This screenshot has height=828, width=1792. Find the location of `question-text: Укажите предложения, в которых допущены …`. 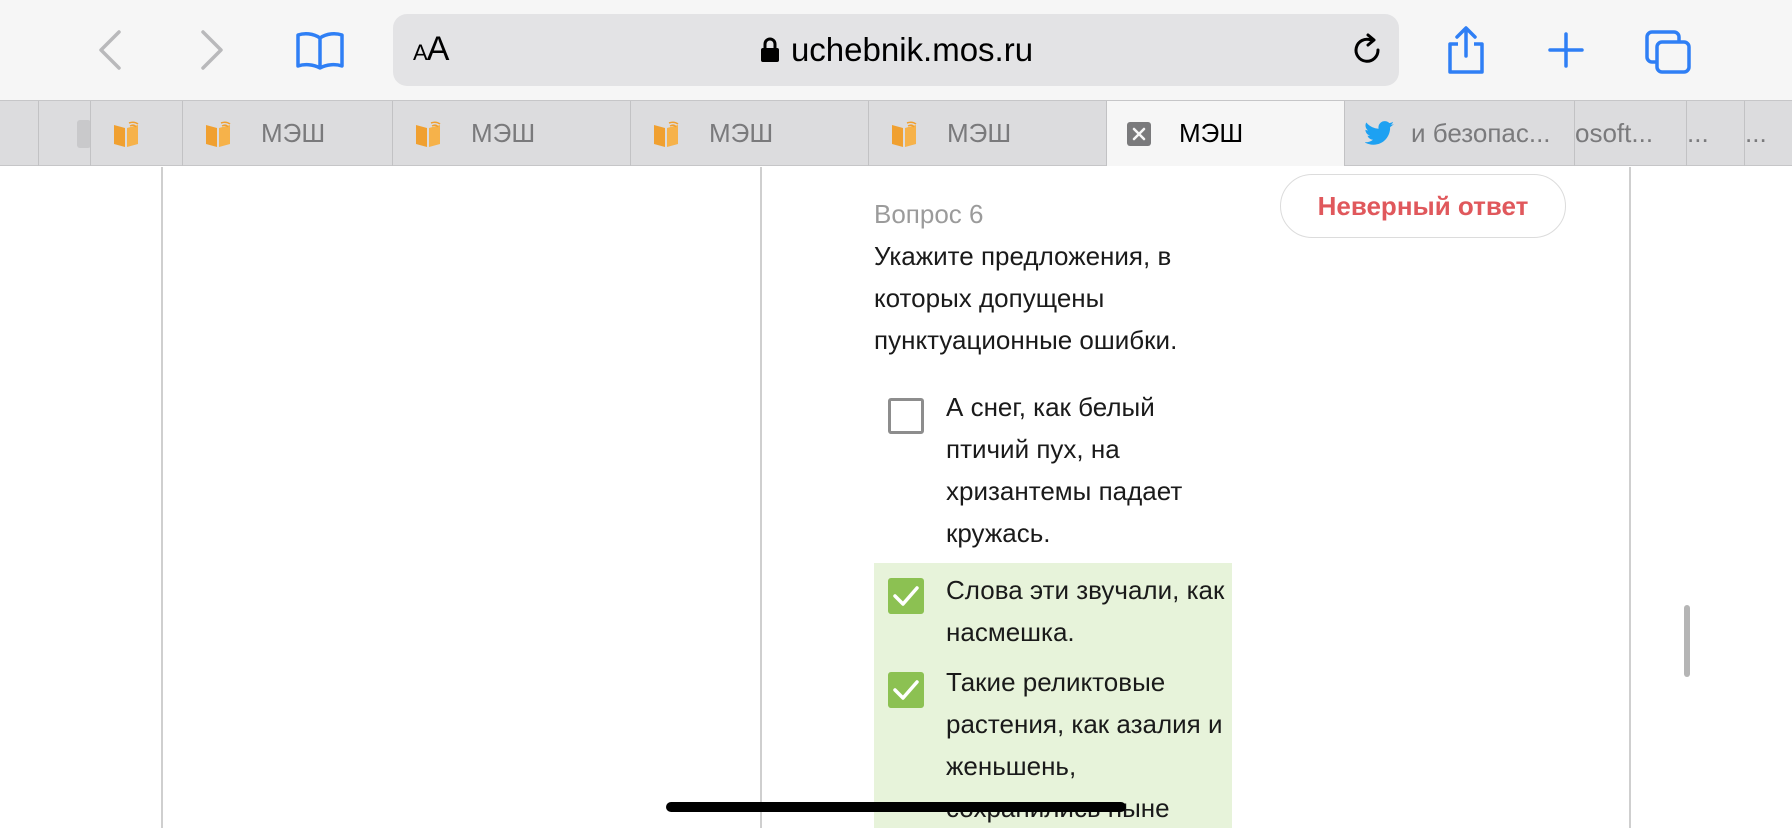

question-text: Укажите предложения, в которых допущены … is located at coordinates (1026, 298).